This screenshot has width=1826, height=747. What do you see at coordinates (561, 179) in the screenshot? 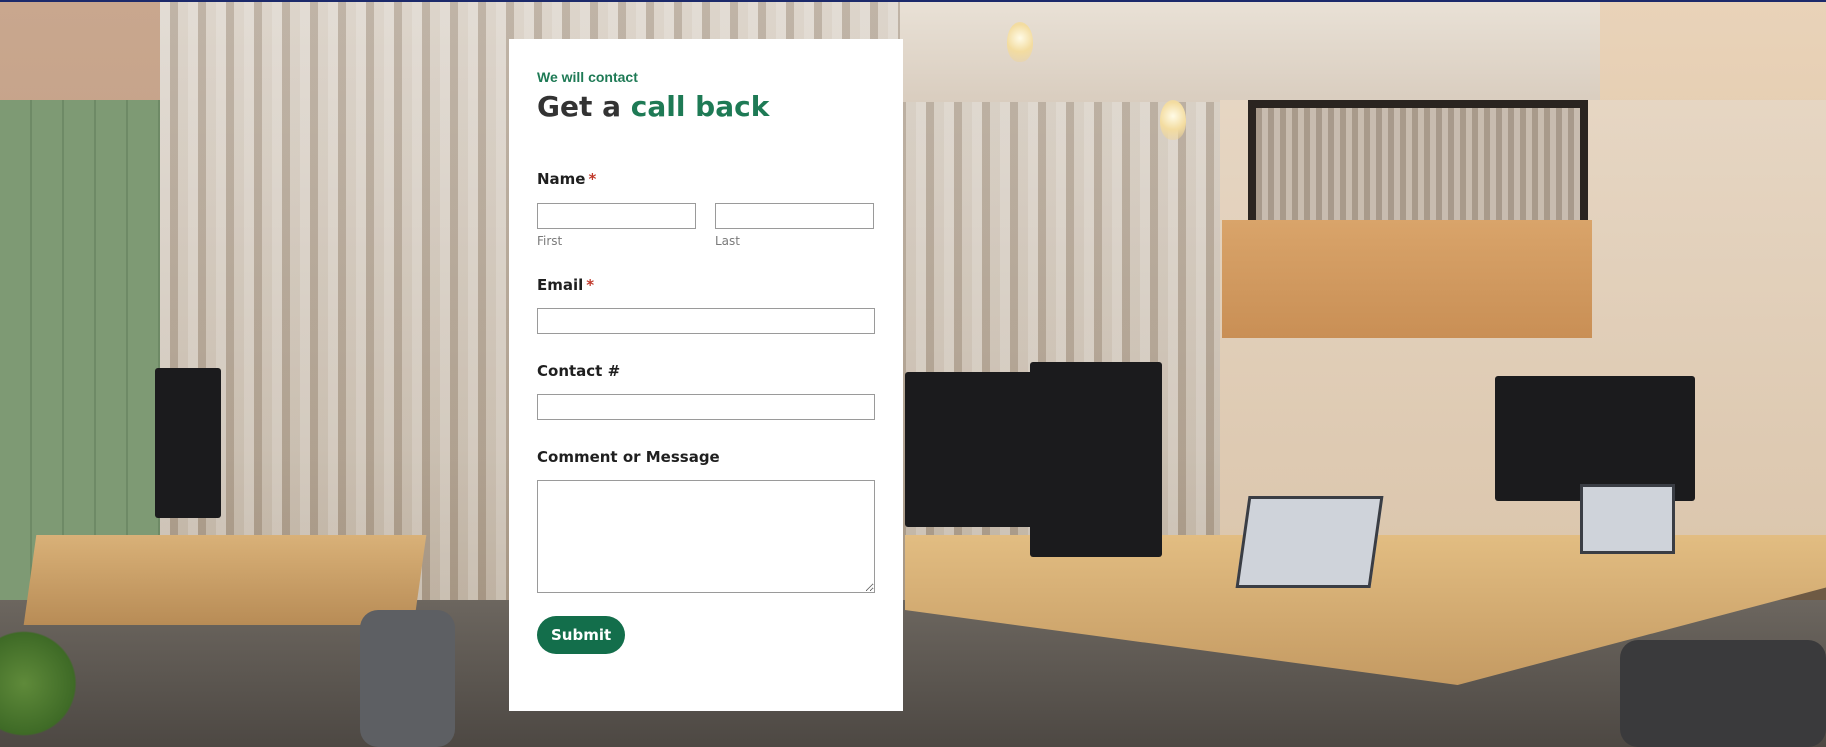
I see `name-label-text: Name` at bounding box center [561, 179].